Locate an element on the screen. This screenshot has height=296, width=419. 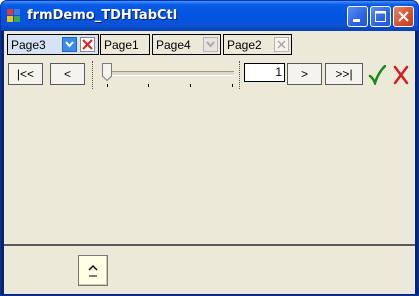
tab-label: Page3 is located at coordinates (28, 45).